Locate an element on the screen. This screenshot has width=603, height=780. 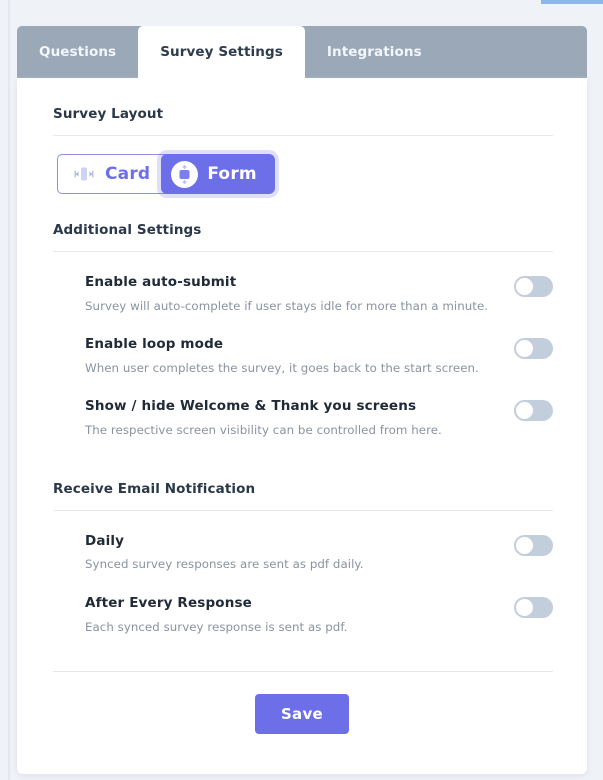
form-layout-icon is located at coordinates (185, 174).